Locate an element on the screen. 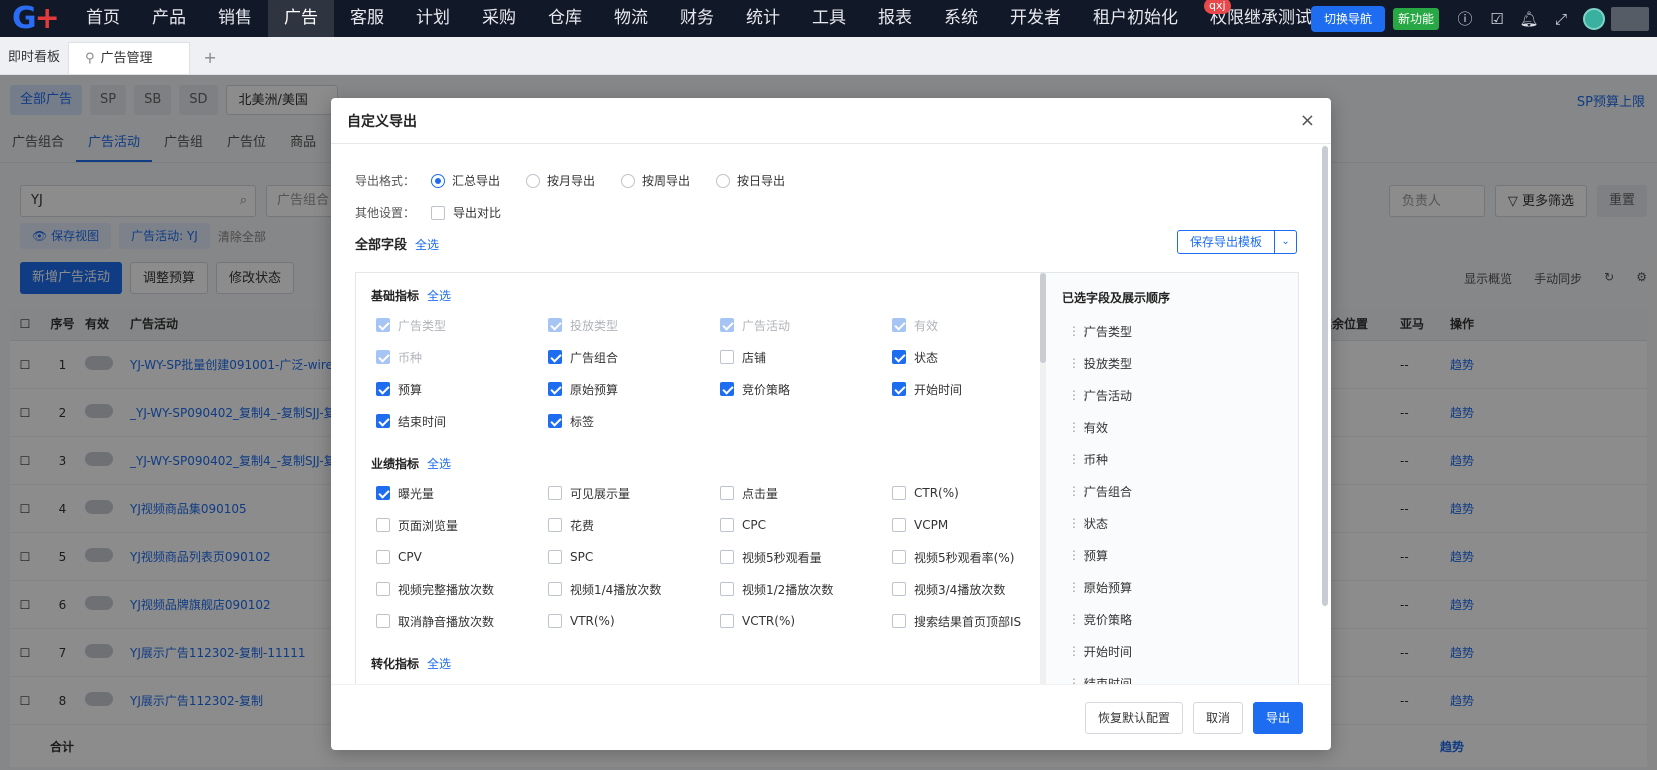  field-option: 间接成交销售额 is located at coordinates (806, 680).